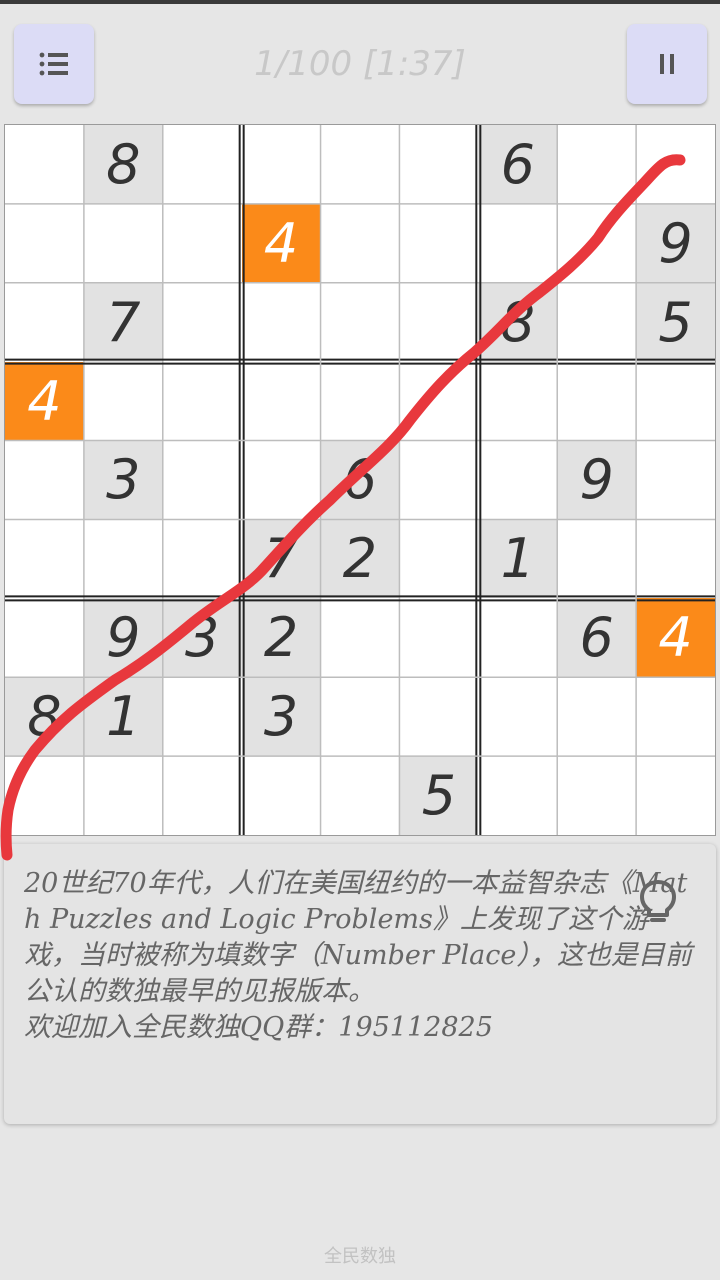 This screenshot has height=1280, width=720. I want to click on sudoku-cell-r4c4, so click(281, 401).